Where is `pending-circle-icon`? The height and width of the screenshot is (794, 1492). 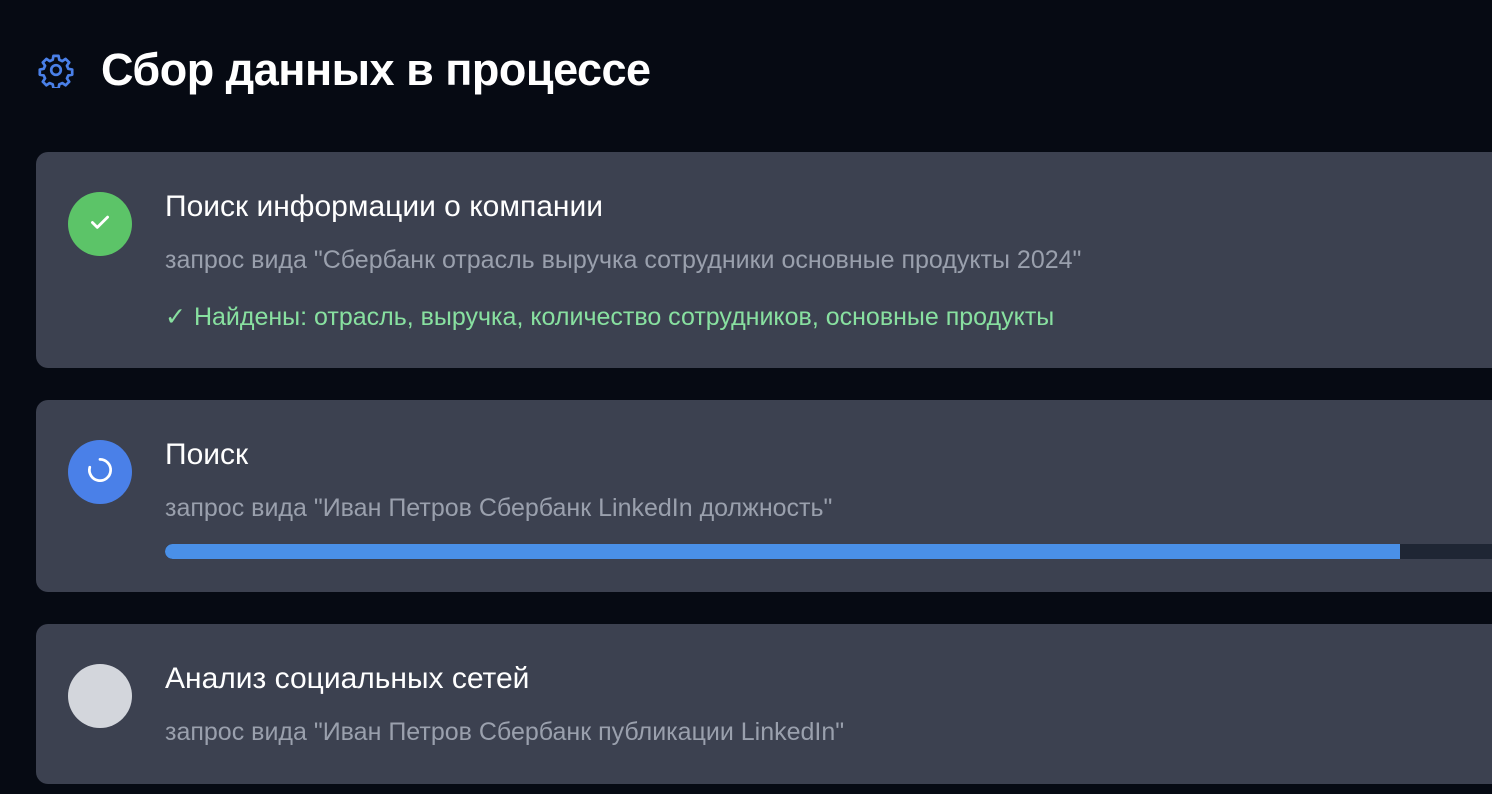
pending-circle-icon is located at coordinates (100, 696).